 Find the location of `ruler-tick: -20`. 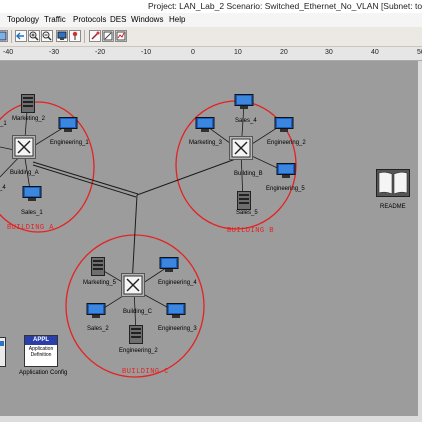

ruler-tick: -20 is located at coordinates (100, 52).